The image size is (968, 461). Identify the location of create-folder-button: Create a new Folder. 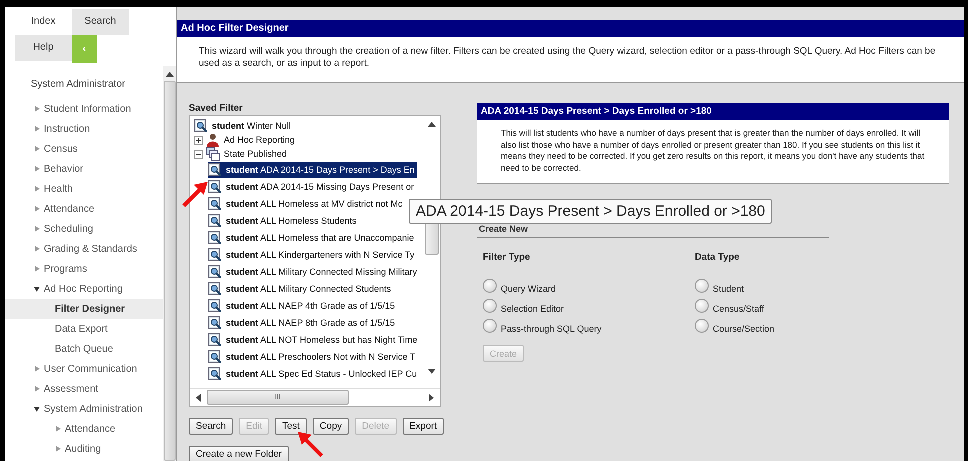
(239, 453).